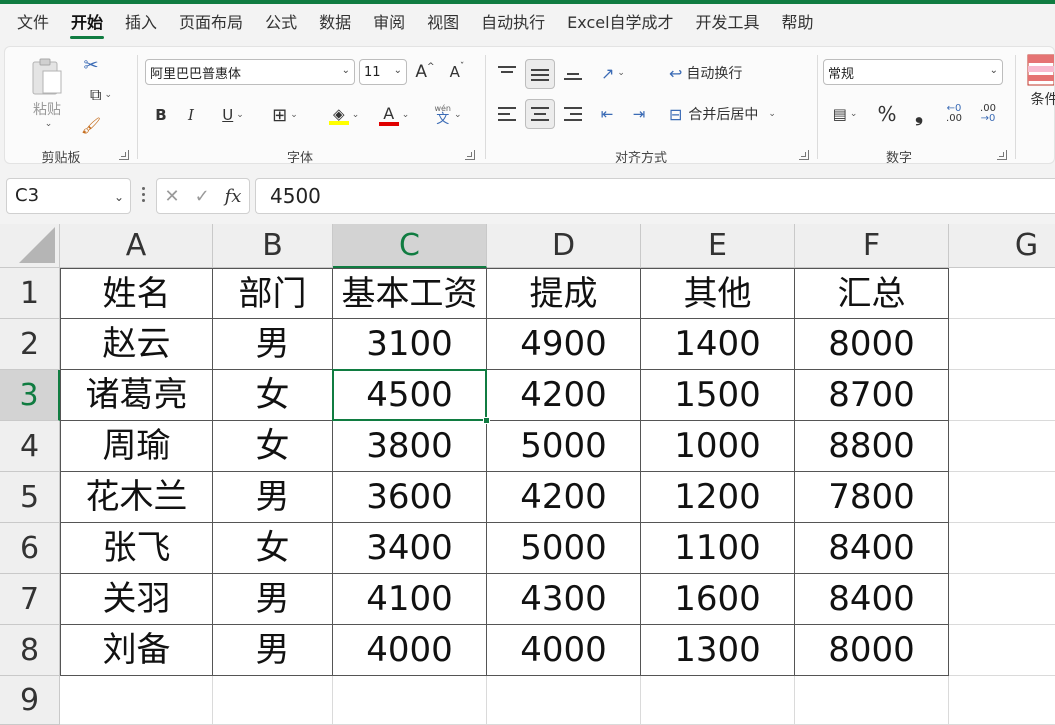 This screenshot has width=1055, height=725. What do you see at coordinates (1002, 293) in the screenshot?
I see `cell-g1` at bounding box center [1002, 293].